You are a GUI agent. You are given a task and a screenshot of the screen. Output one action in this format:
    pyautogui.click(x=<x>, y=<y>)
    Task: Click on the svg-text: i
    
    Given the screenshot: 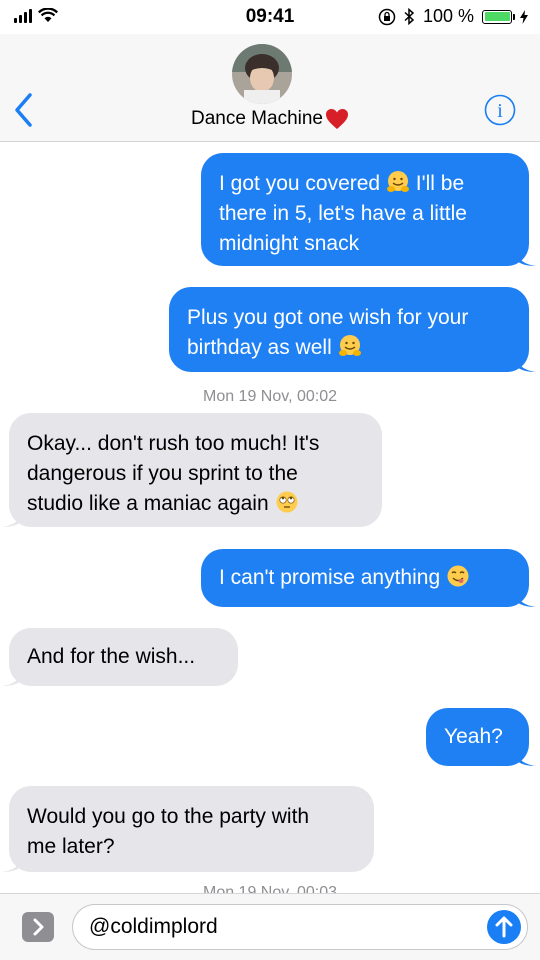 What is the action you would take?
    pyautogui.click(x=500, y=111)
    